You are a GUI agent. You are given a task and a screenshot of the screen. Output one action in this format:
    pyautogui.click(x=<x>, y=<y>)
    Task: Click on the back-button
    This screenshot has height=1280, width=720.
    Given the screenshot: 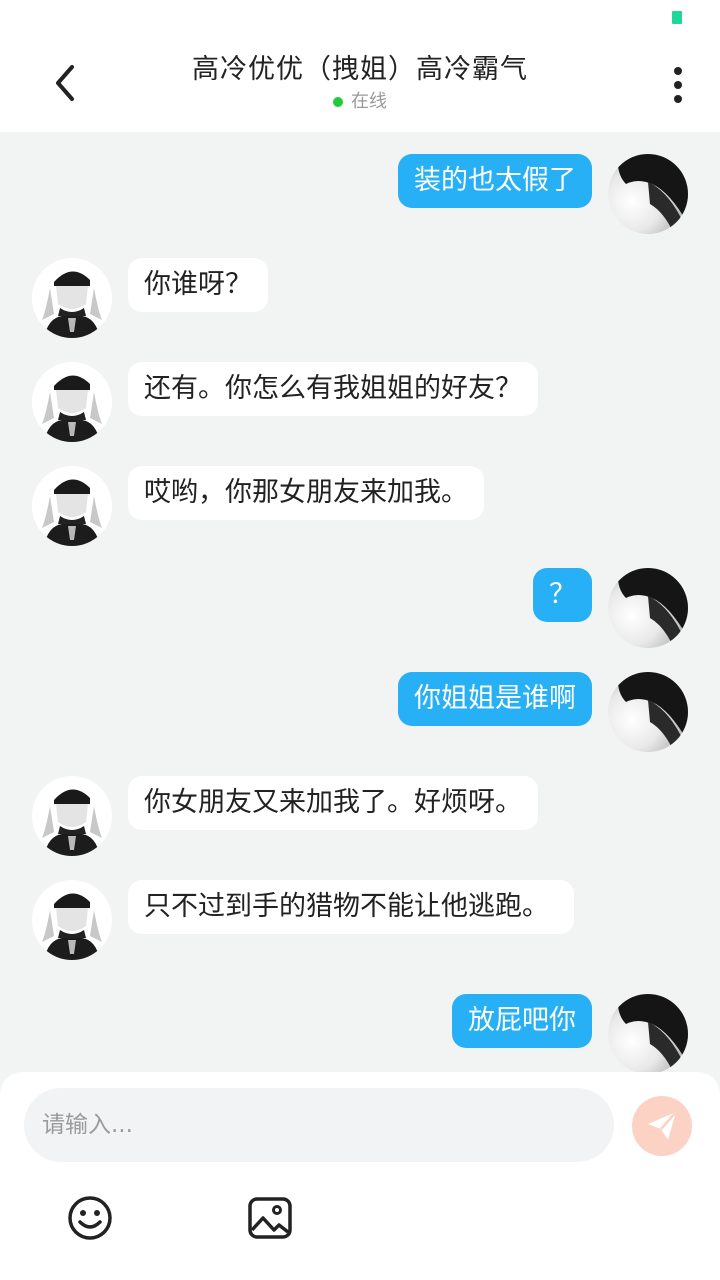 What is the action you would take?
    pyautogui.click(x=65, y=83)
    